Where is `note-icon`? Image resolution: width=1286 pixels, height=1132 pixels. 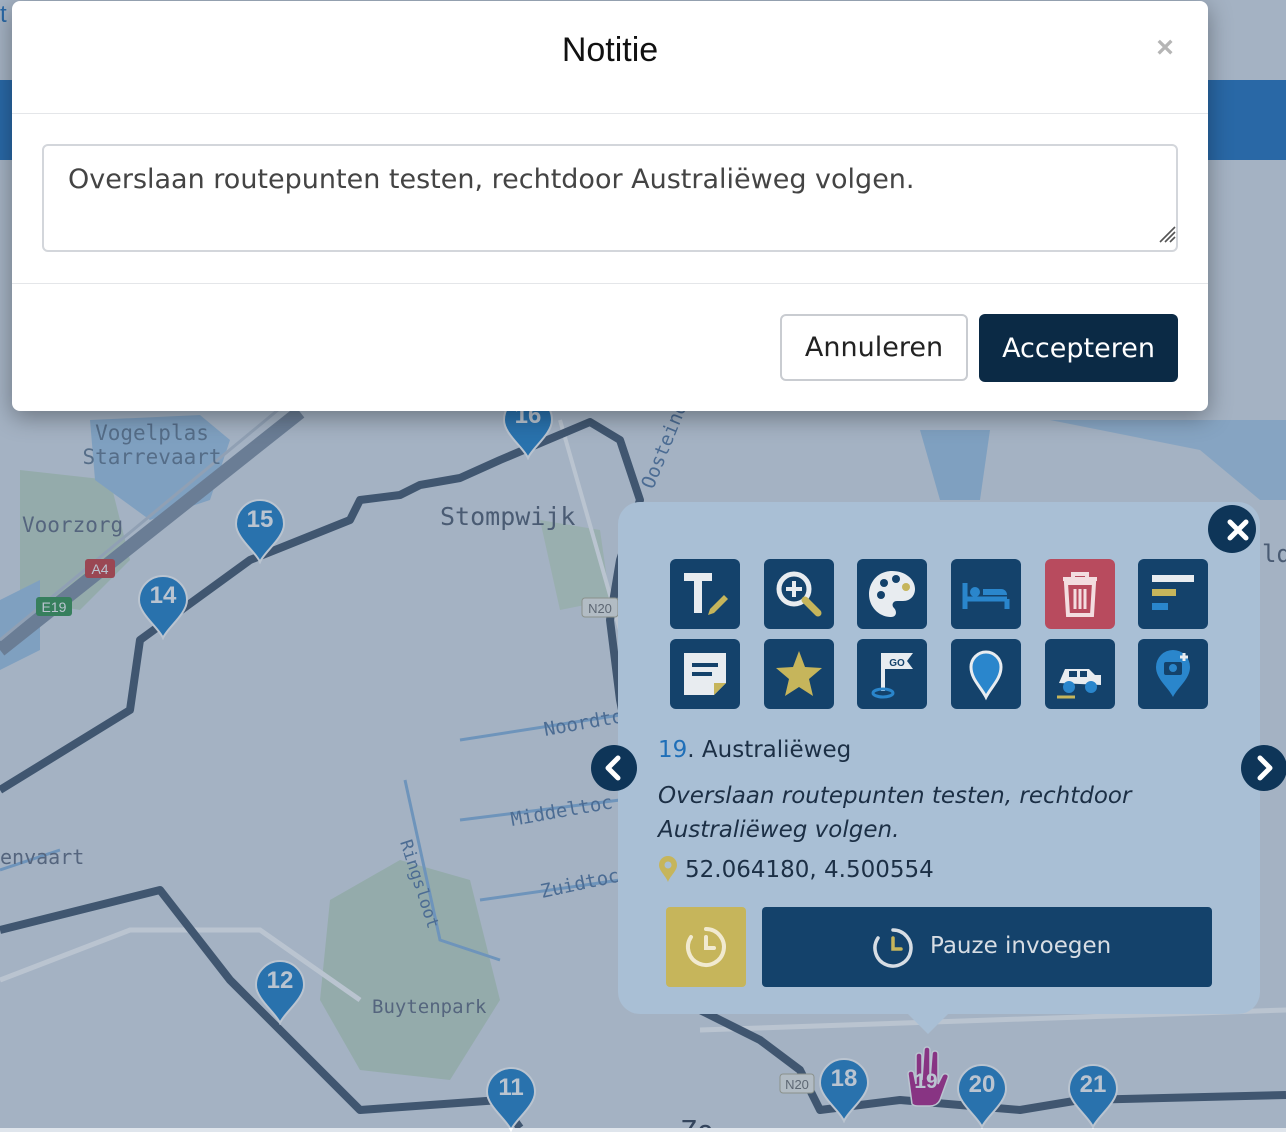 note-icon is located at coordinates (705, 674).